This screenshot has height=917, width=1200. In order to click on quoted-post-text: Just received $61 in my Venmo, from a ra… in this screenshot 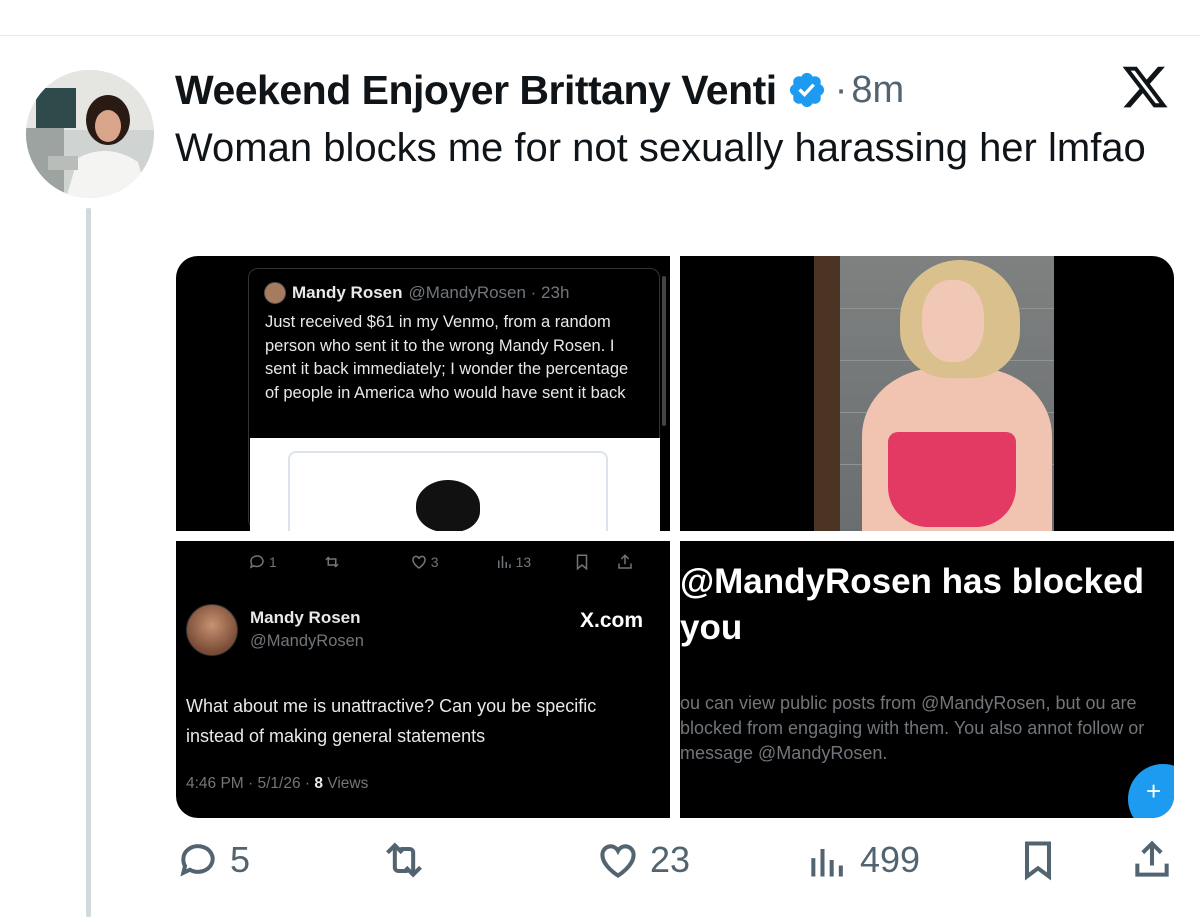, I will do `click(447, 357)`.